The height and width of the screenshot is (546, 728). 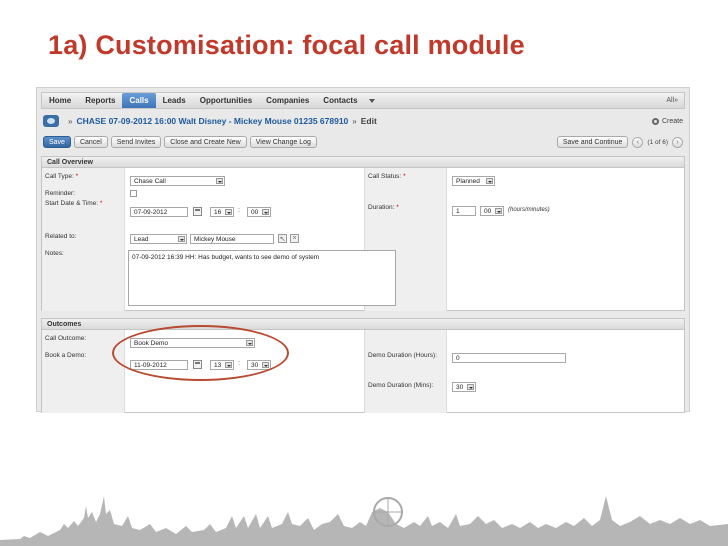 What do you see at coordinates (492, 211) in the screenshot?
I see `duration-minutes-select: 00` at bounding box center [492, 211].